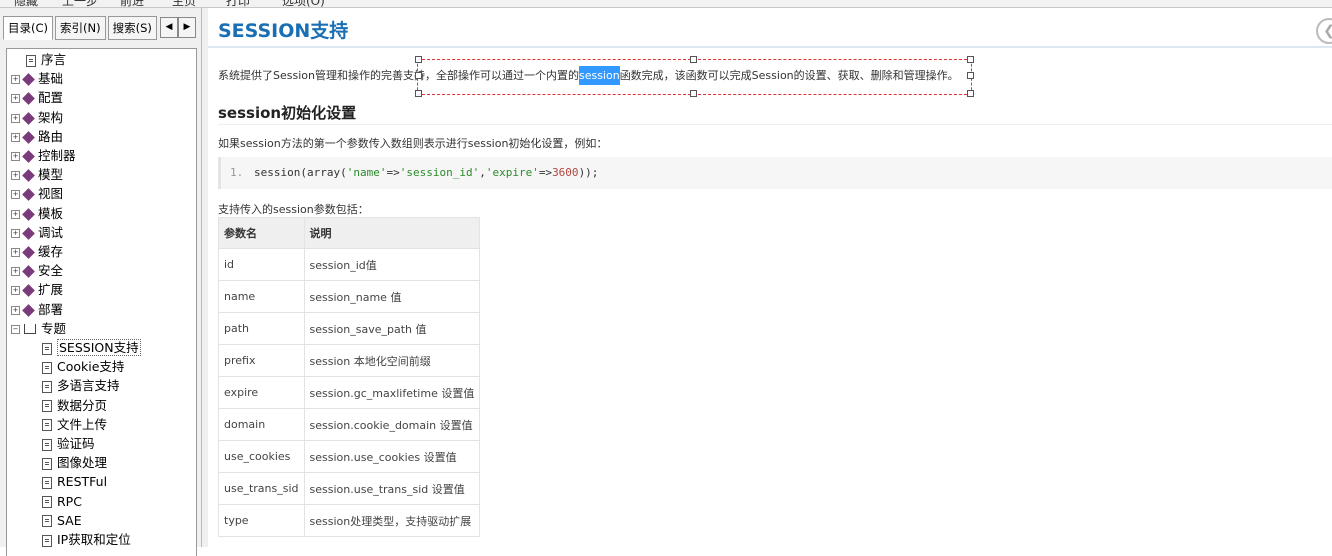 The width and height of the screenshot is (1332, 556). Describe the element at coordinates (37, 289) in the screenshot. I see `tree-item: + 扩展` at that location.